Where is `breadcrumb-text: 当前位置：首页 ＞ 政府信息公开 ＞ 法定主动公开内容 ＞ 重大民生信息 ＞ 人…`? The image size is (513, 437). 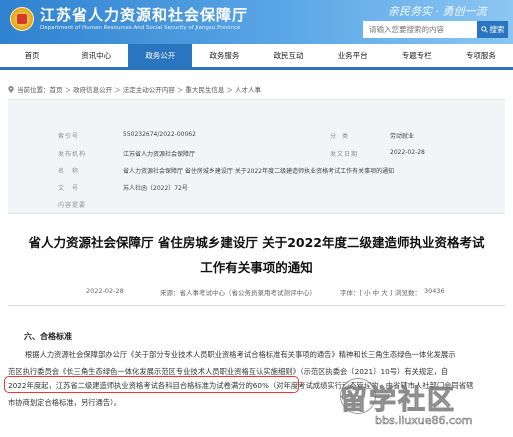 breadcrumb-text: 当前位置：首页 ＞ 政府信息公开 ＞ 法定主动公开内容 ＞ 重大民生信息 ＞ 人… is located at coordinates (139, 89).